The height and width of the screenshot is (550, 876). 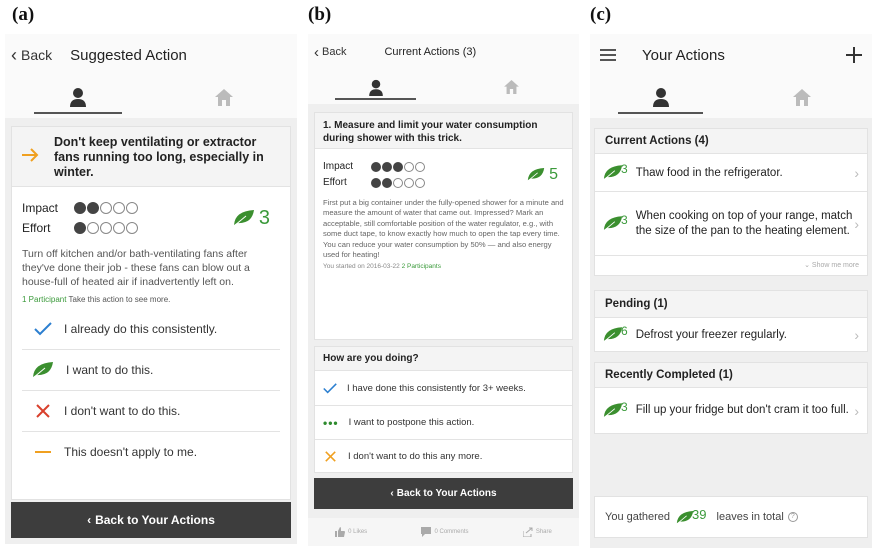 I want to click on option-dont-want: I don't want to do this any more., so click(x=443, y=456).